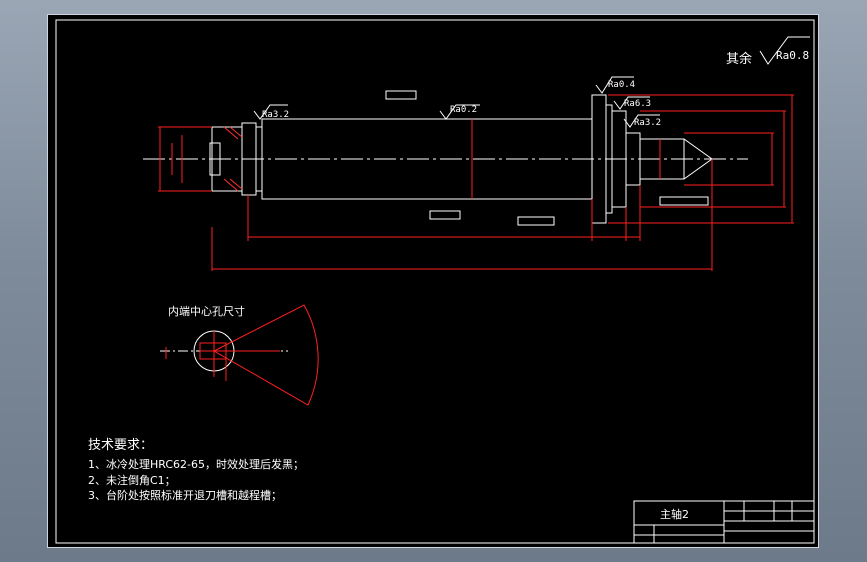 The image size is (867, 562). I want to click on surface-rest-ra: Ra0.8, so click(792, 55).